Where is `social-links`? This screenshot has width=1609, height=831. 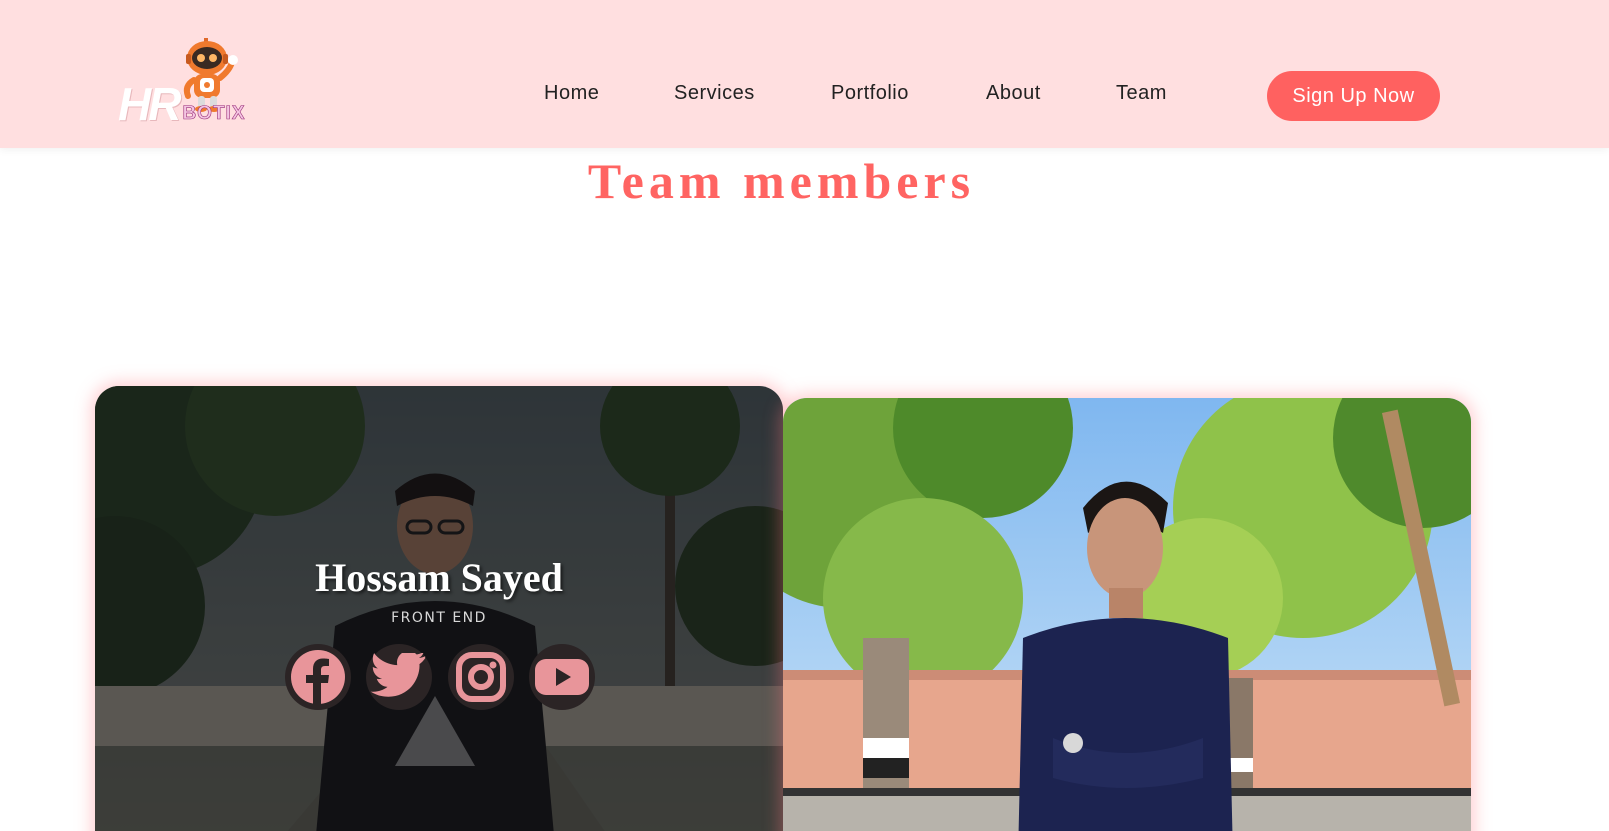
social-links is located at coordinates (440, 677).